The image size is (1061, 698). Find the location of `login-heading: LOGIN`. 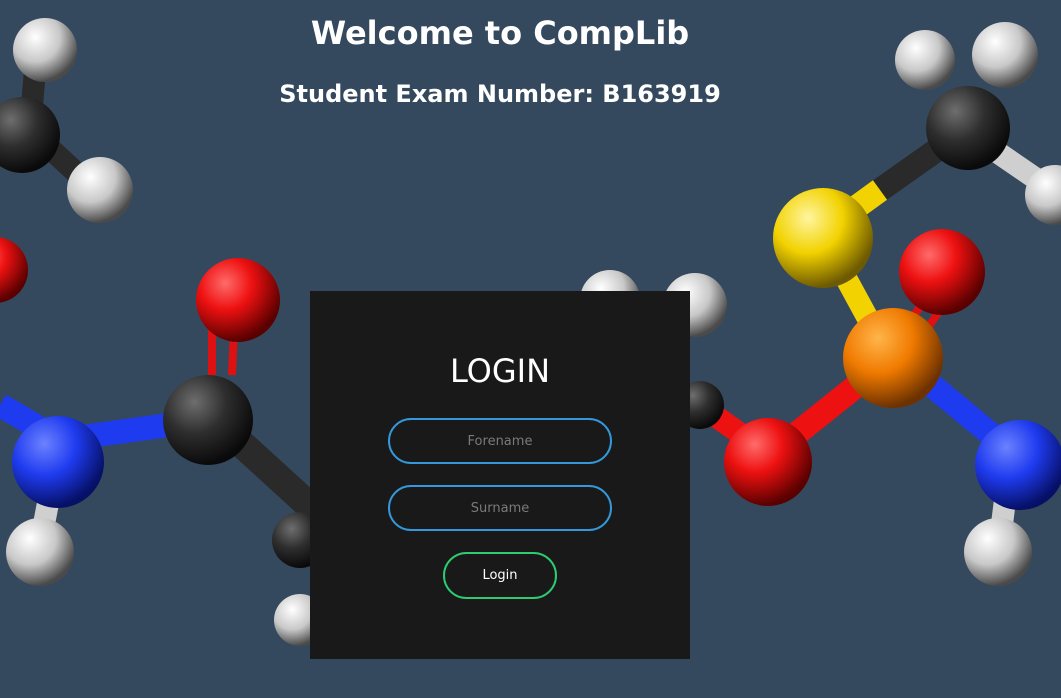

login-heading: LOGIN is located at coordinates (500, 371).